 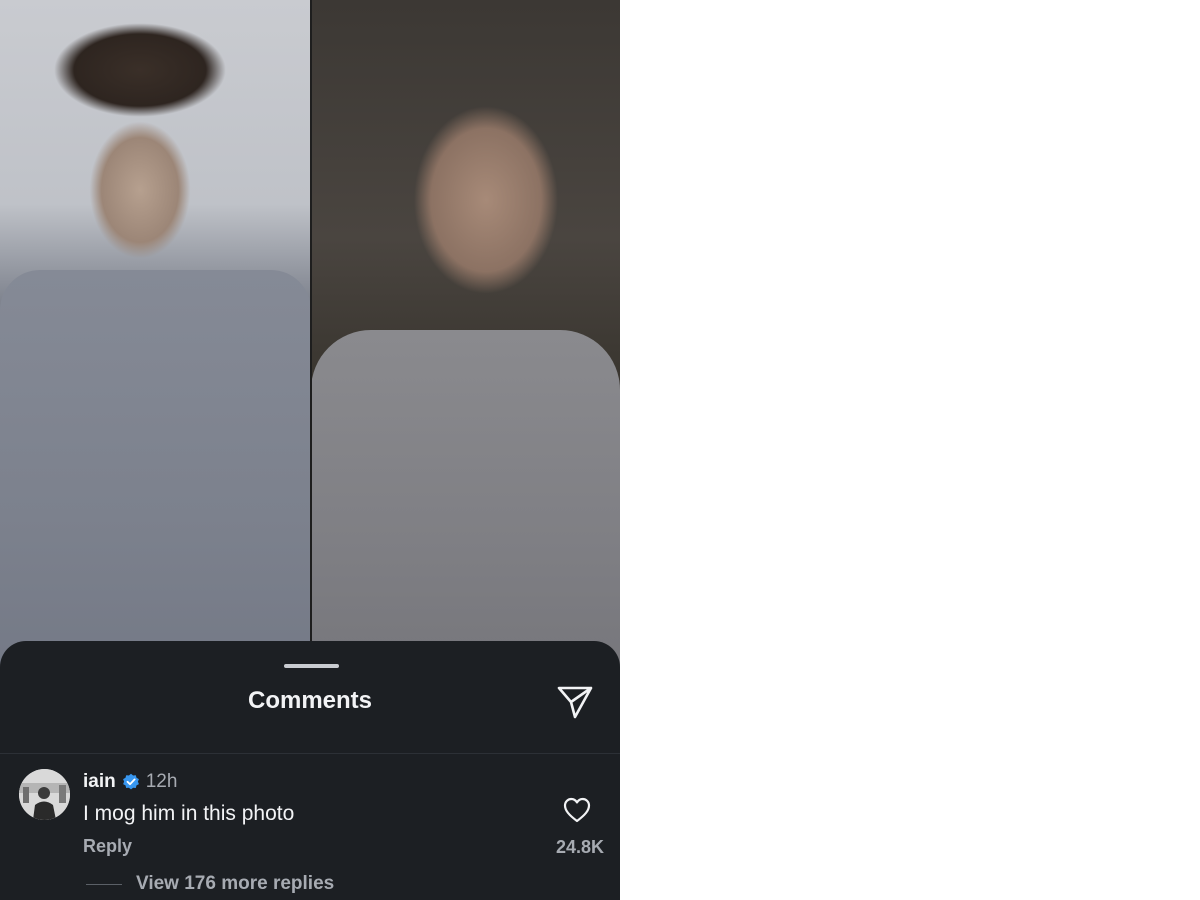 I want to click on sheet-grabber, so click(x=311, y=666).